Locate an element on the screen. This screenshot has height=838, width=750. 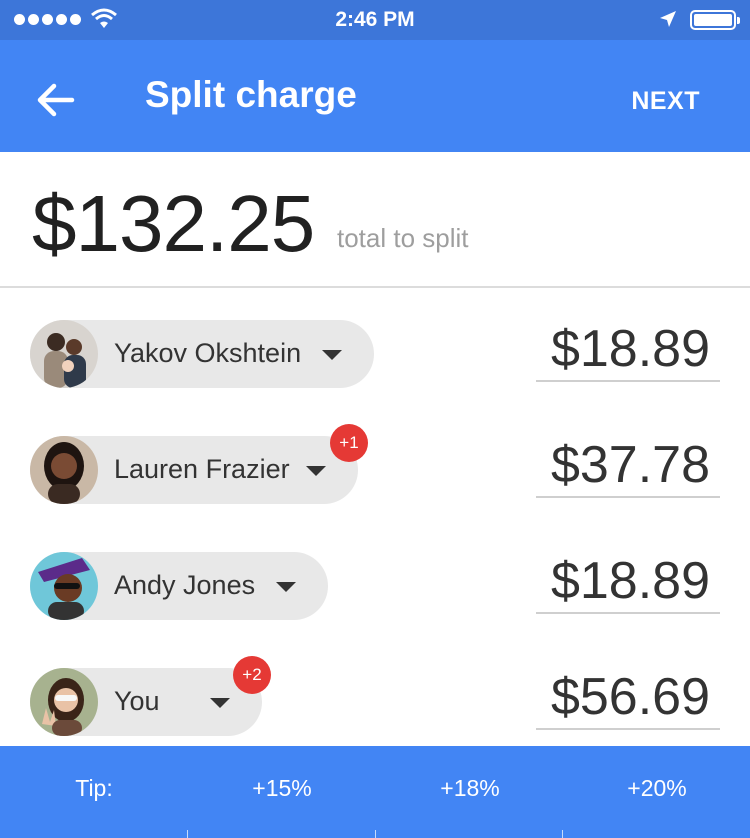
person-name: Andy Jones is located at coordinates (185, 585).